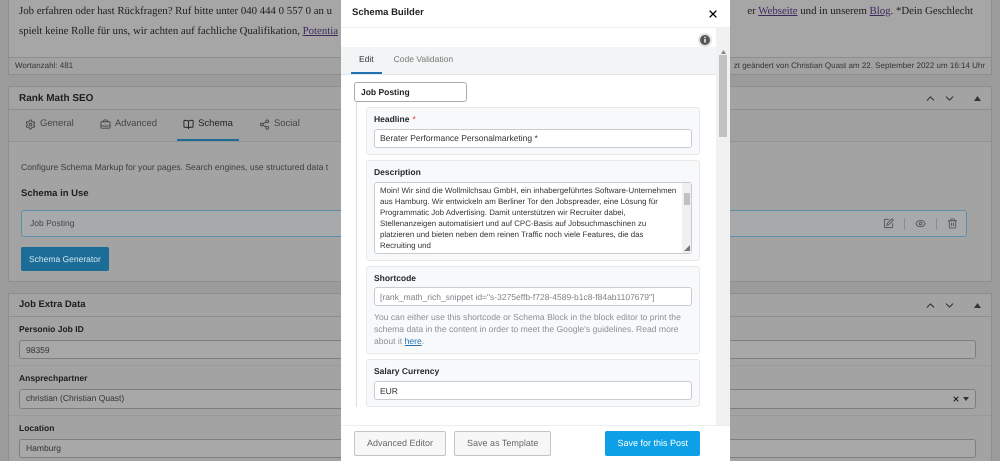  What do you see at coordinates (528, 329) in the screenshot?
I see `help-text: You can either use this shortcode or Schema Block in the block editor to print the schema data in the content in order to meet the Google's guidelines. Read more about it here.` at bounding box center [528, 329].